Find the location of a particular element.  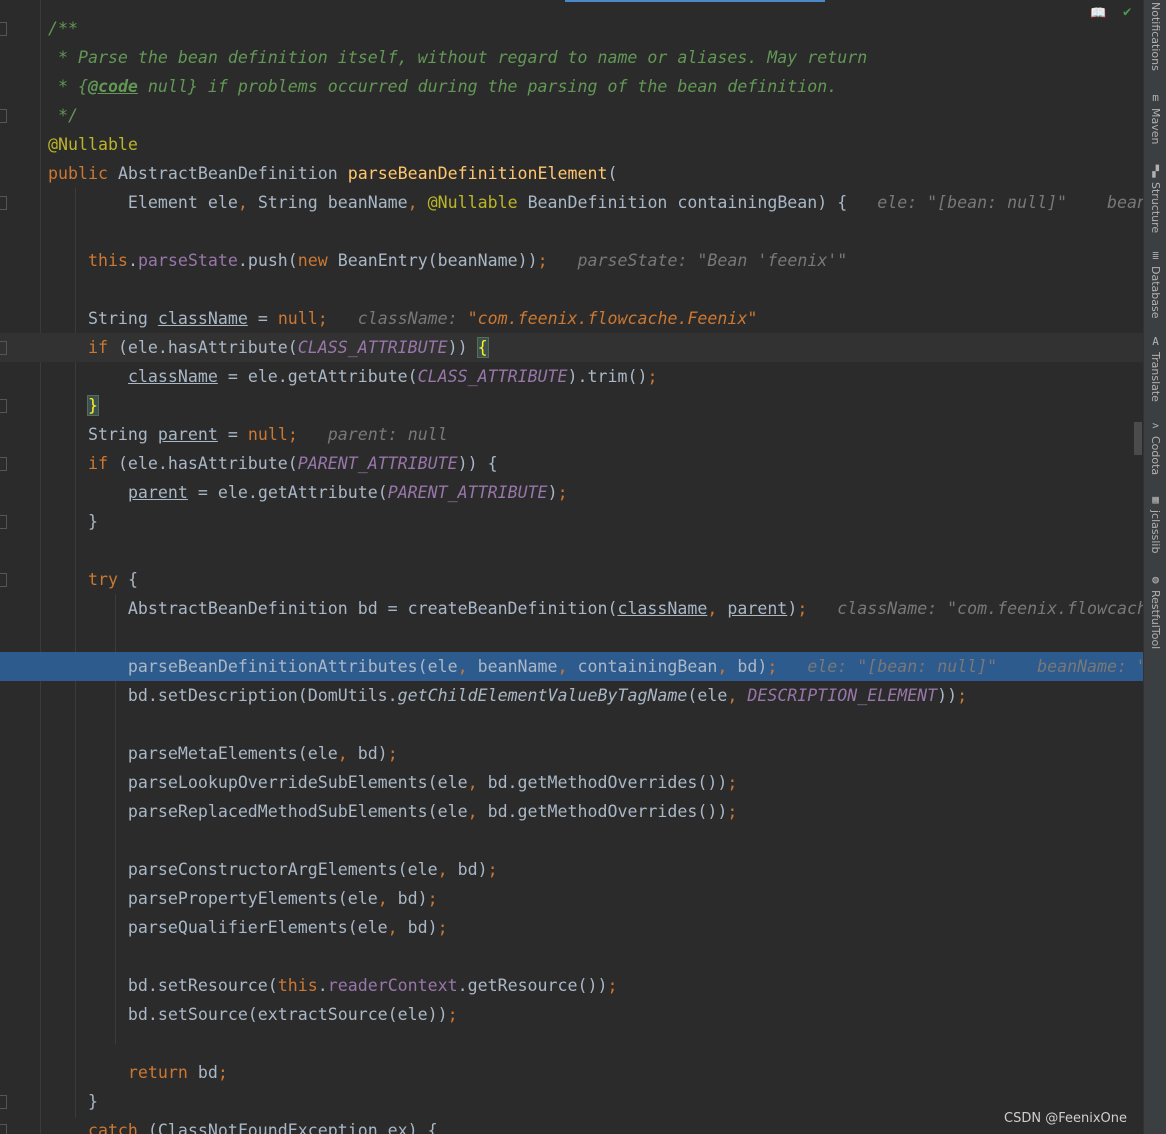

sidebar-item-notifications: Notifications is located at coordinates (1155, 36).